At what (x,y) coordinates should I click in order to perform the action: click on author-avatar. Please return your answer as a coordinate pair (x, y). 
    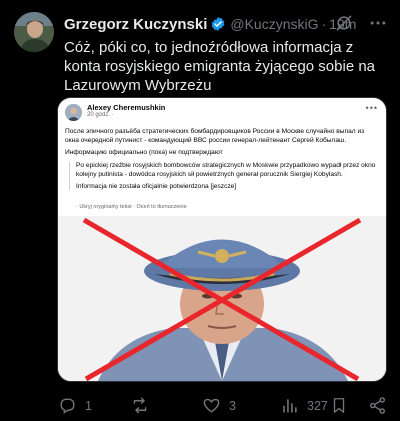
    Looking at the image, I should click on (34, 32).